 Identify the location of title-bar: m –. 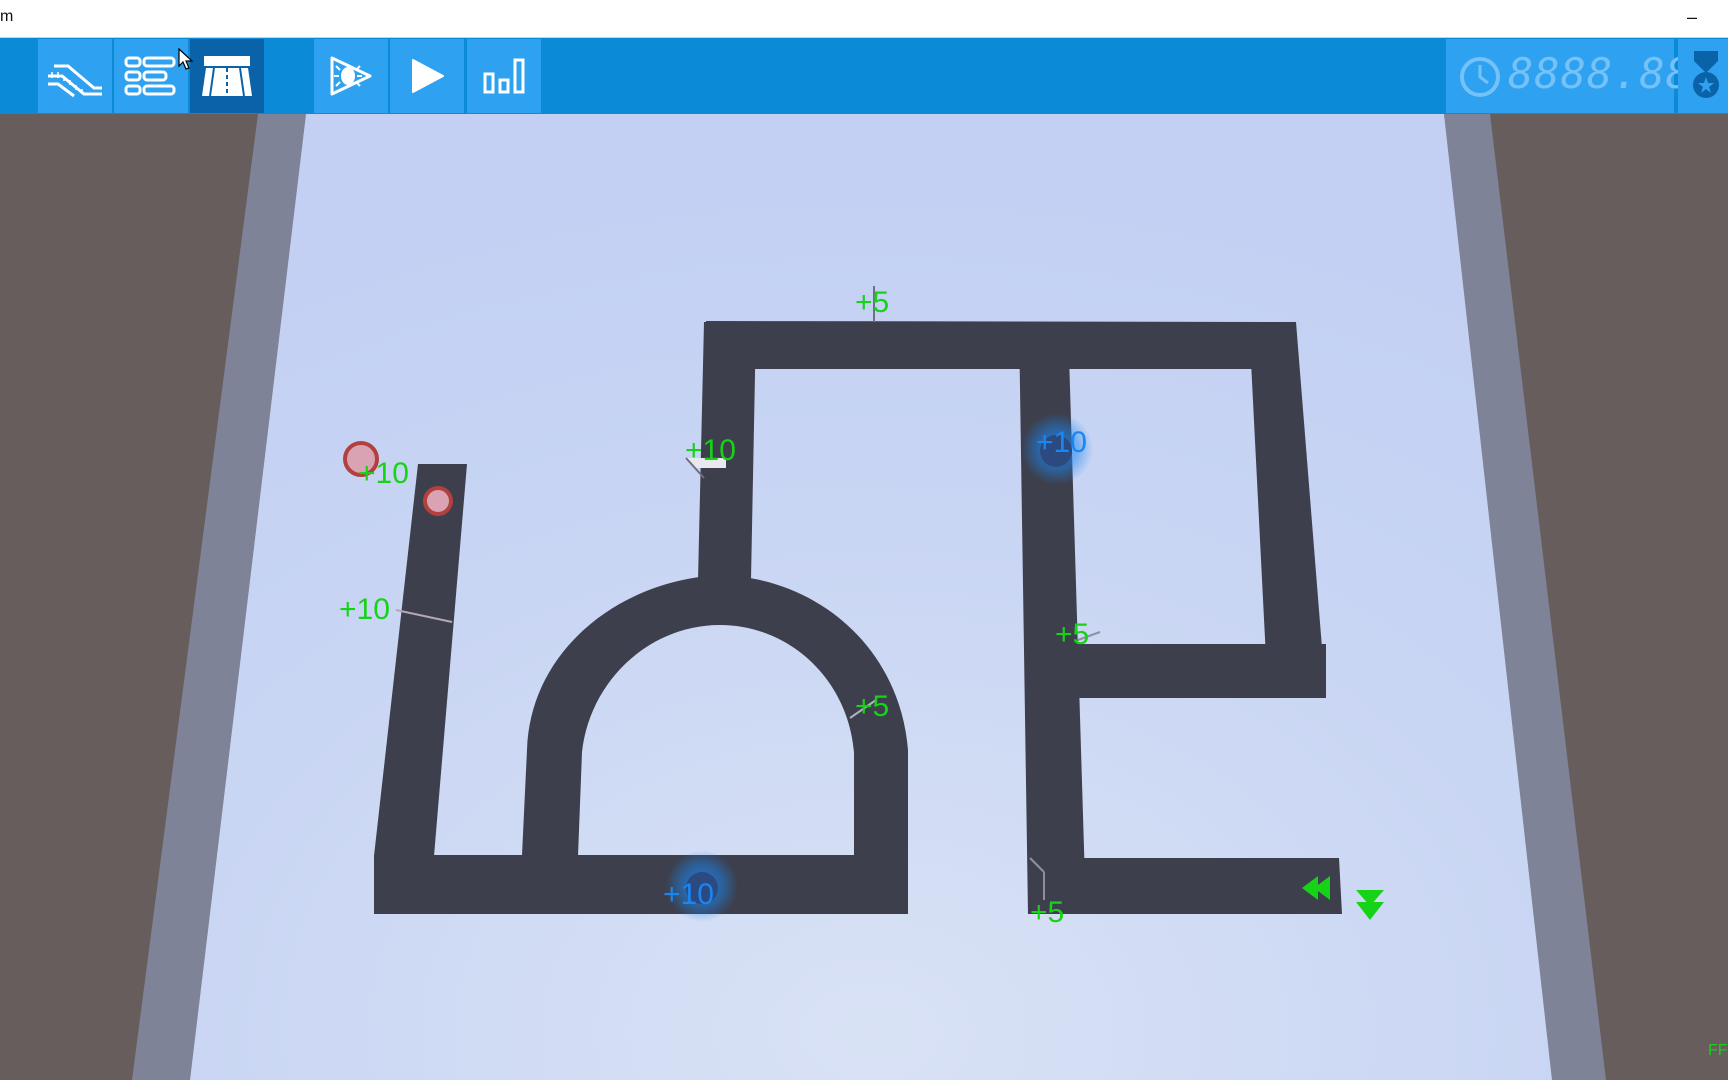
(864, 19).